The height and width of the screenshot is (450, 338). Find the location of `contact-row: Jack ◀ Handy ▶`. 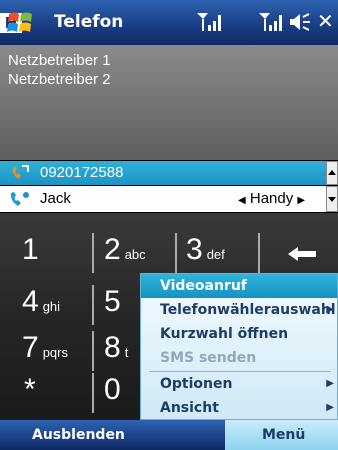

contact-row: Jack ◀ Handy ▶ is located at coordinates (163, 199).